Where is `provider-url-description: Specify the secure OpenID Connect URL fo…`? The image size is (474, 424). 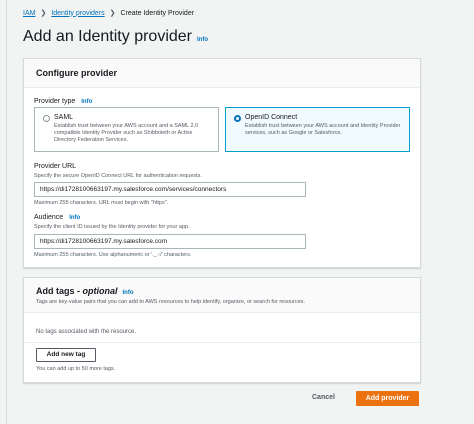
provider-url-description: Specify the secure OpenID Connect URL fo… is located at coordinates (118, 176).